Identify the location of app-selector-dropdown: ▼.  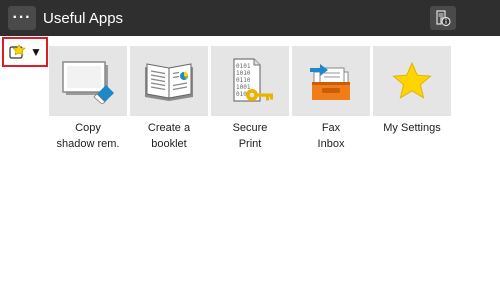
(25, 52).